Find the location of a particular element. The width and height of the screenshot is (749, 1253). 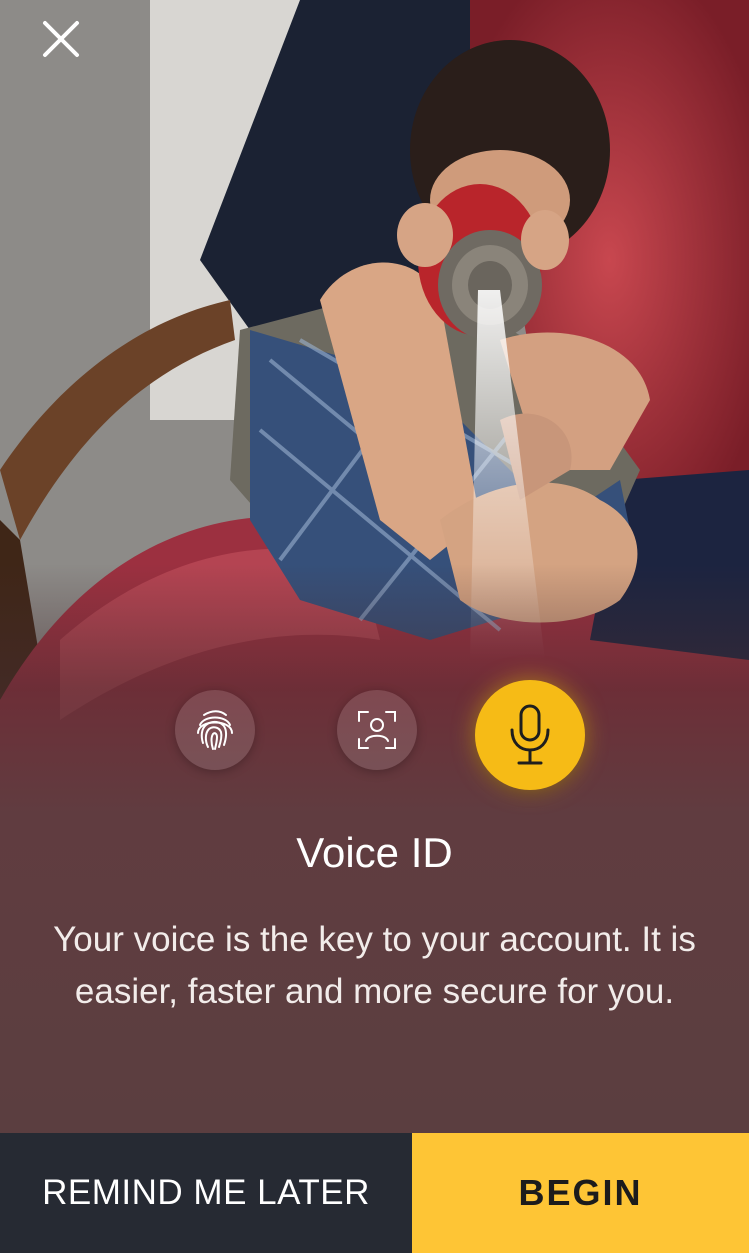

auth-method-selector is located at coordinates (374, 735).